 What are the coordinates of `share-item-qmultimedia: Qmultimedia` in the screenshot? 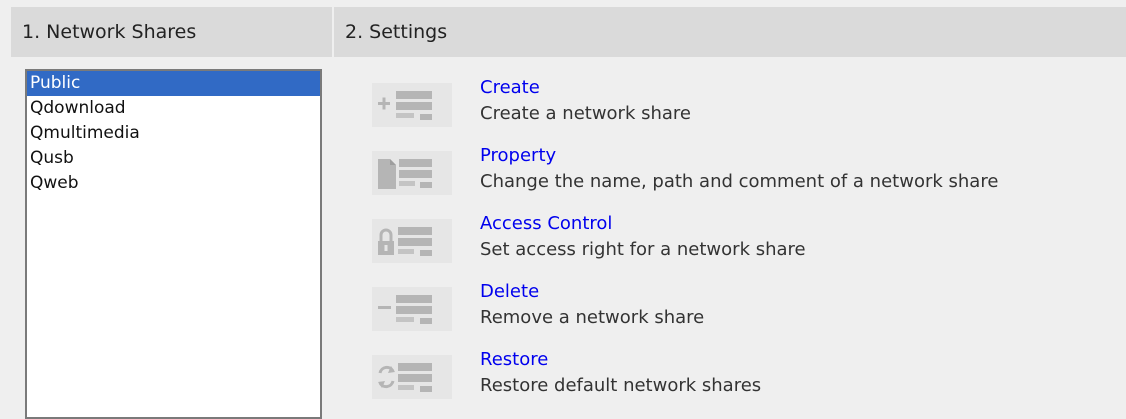 It's located at (173, 133).